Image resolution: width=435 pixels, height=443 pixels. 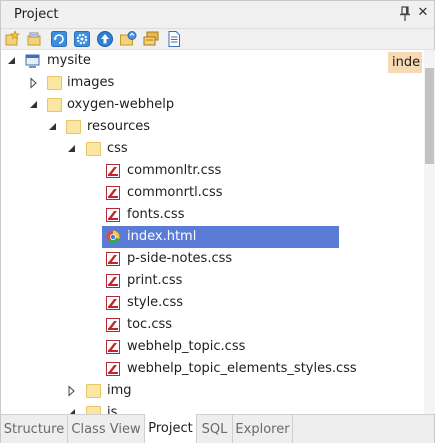 What do you see at coordinates (212, 325) in the screenshot?
I see `tree-item-file: toc.css` at bounding box center [212, 325].